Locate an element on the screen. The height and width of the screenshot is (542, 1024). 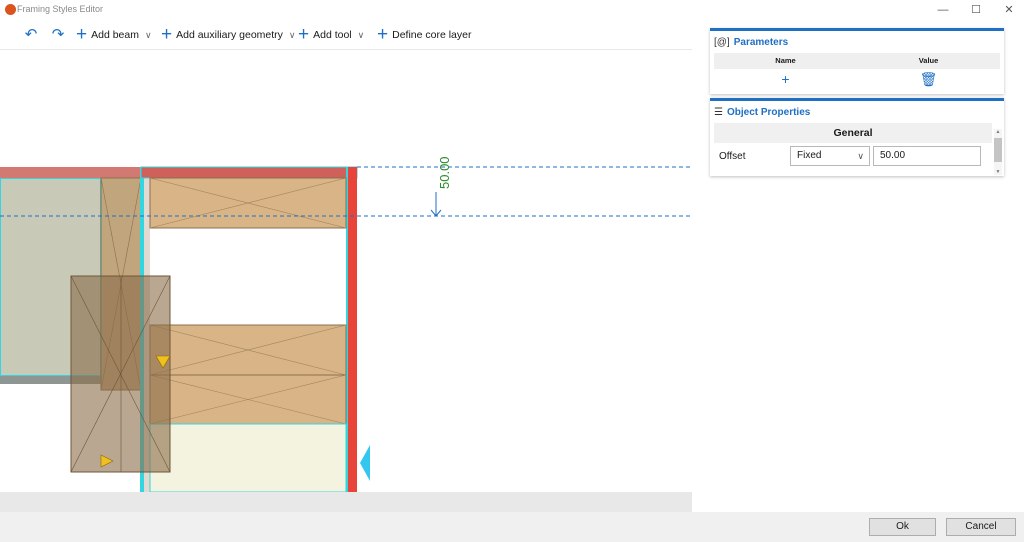
column-value: Value is located at coordinates (928, 60).